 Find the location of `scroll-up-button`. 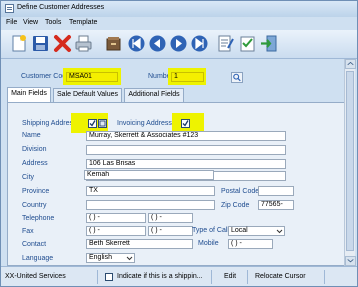

scroll-up-button is located at coordinates (350, 64).